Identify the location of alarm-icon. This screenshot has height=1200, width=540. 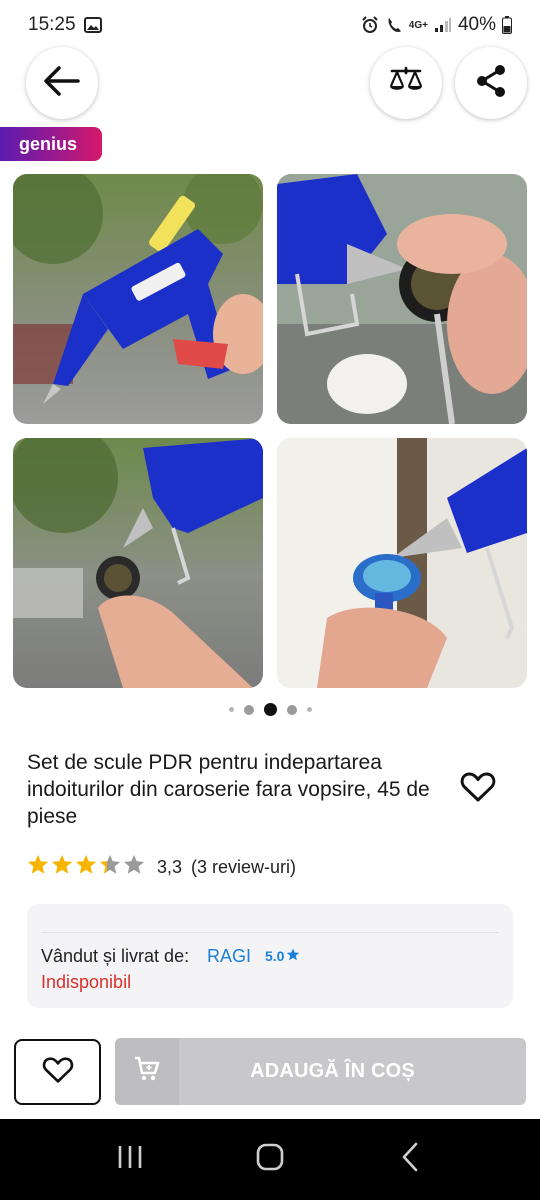
(370, 25).